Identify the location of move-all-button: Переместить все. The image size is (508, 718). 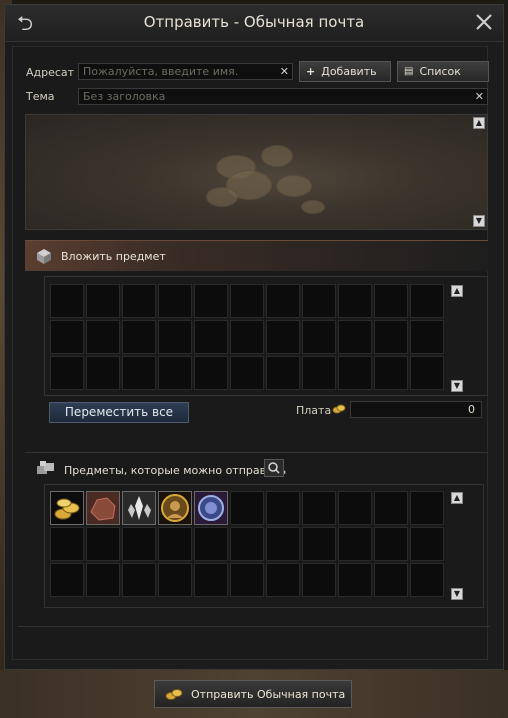
(119, 412).